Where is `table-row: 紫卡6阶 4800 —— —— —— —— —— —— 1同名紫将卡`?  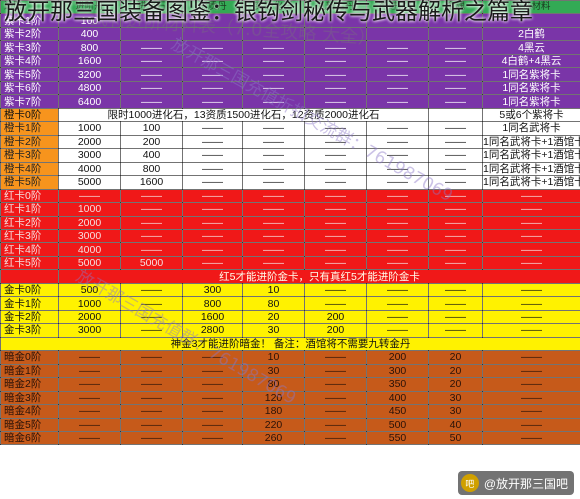
table-row: 紫卡6阶 4800 —— —— —— —— —— —— 1同名紫将卡 is located at coordinates (290, 88).